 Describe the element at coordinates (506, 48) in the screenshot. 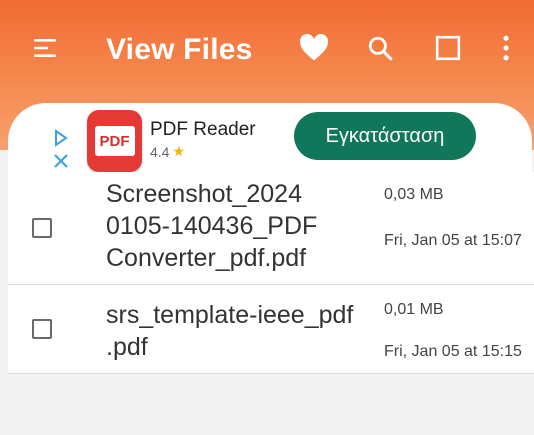

I see `more-vert-icon` at that location.